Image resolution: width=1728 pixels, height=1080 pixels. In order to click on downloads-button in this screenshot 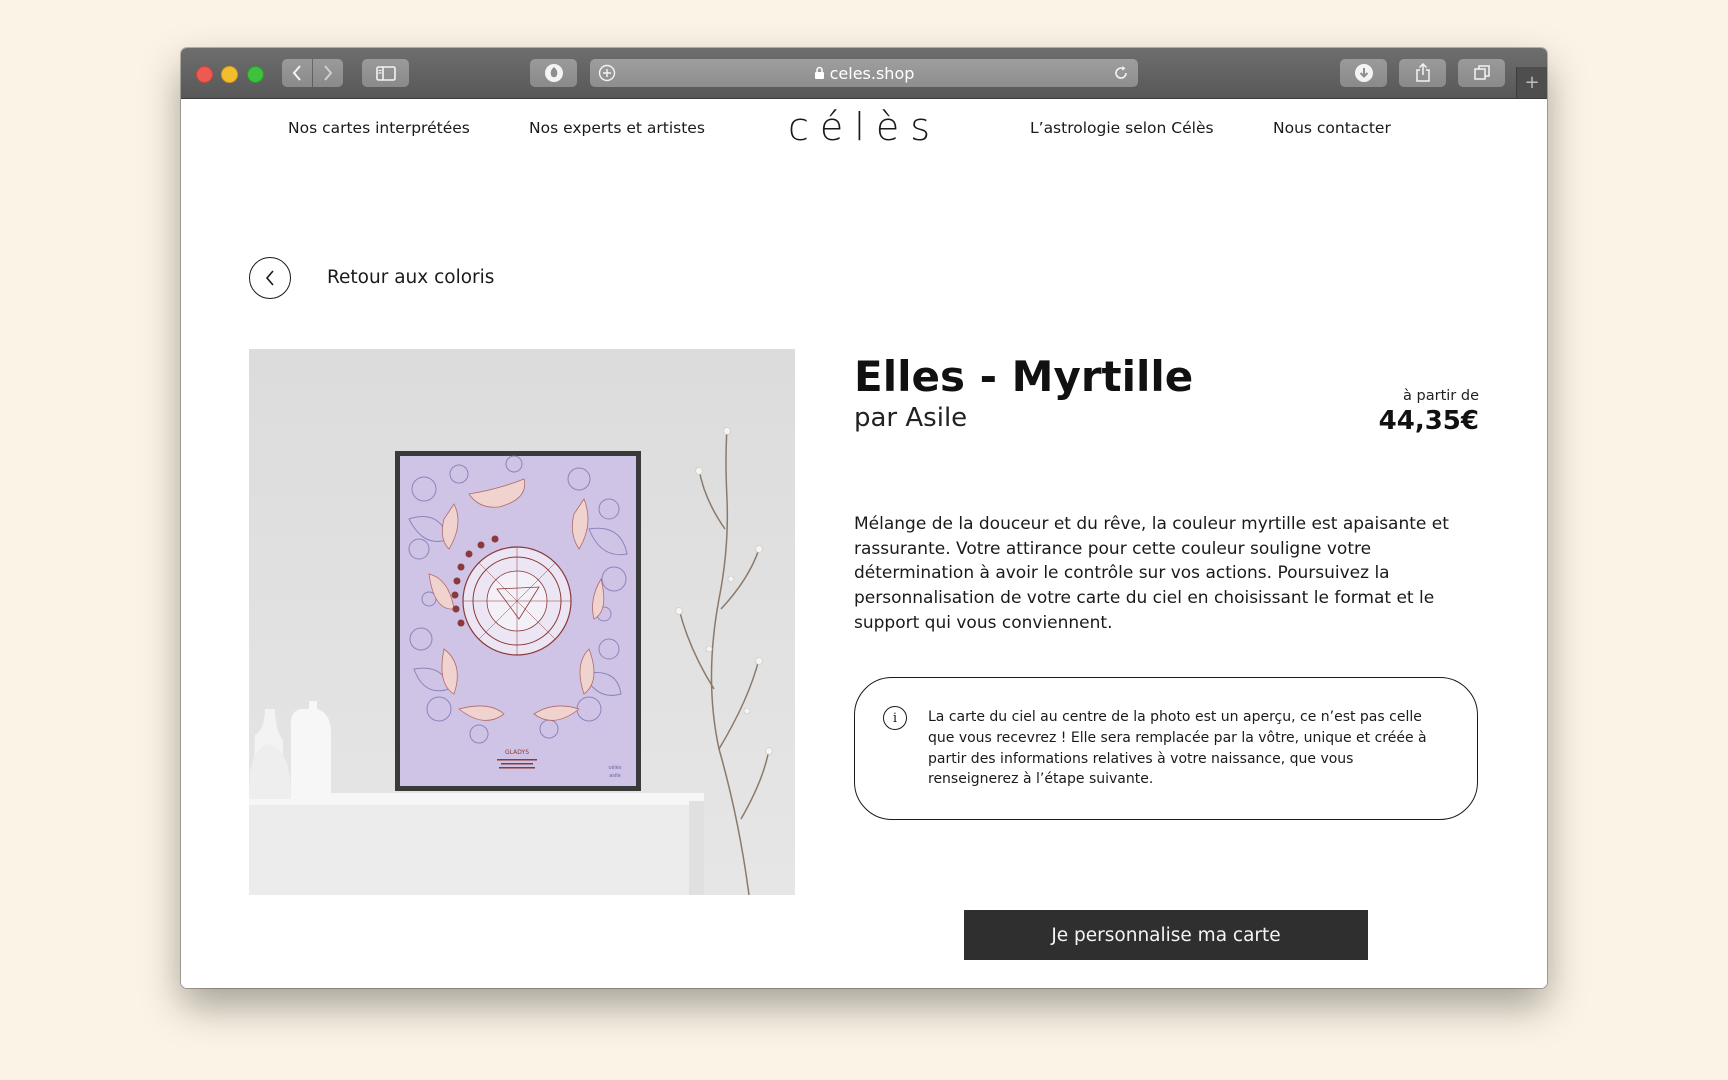, I will do `click(1363, 73)`.